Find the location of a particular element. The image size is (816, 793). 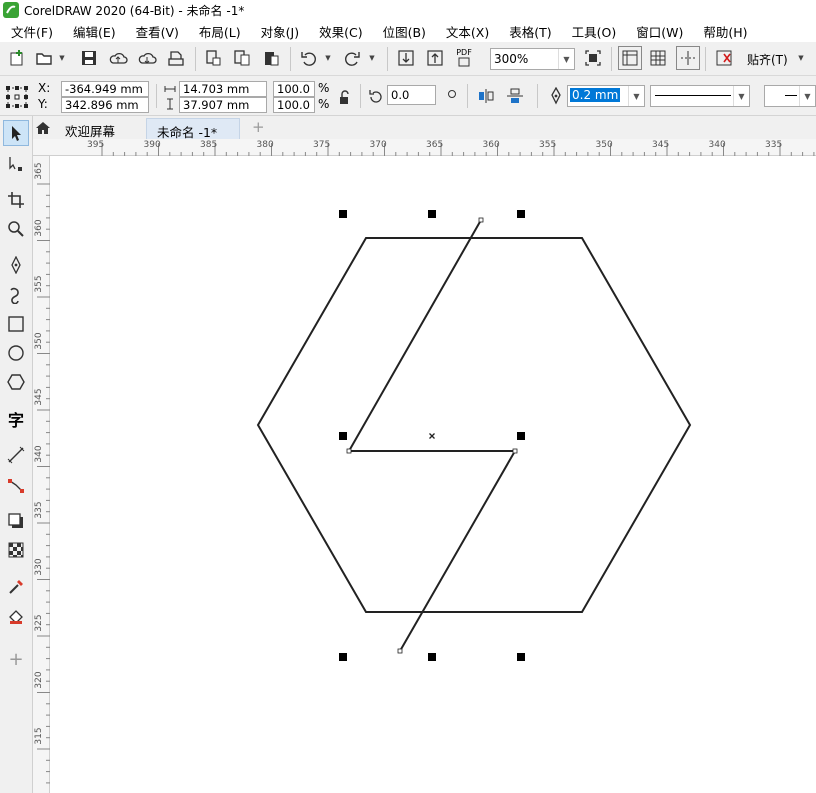

export-arrow-icon is located at coordinates (435, 58).